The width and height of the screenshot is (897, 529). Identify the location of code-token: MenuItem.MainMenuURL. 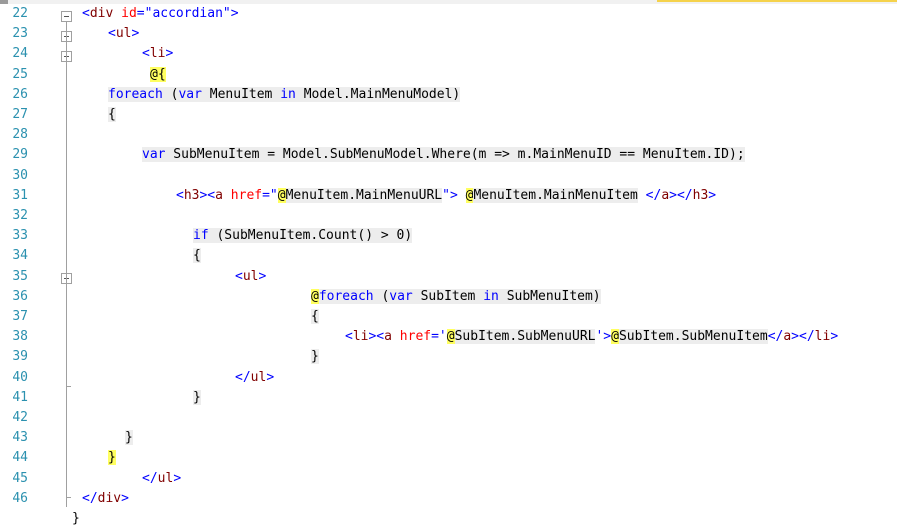
(364, 195).